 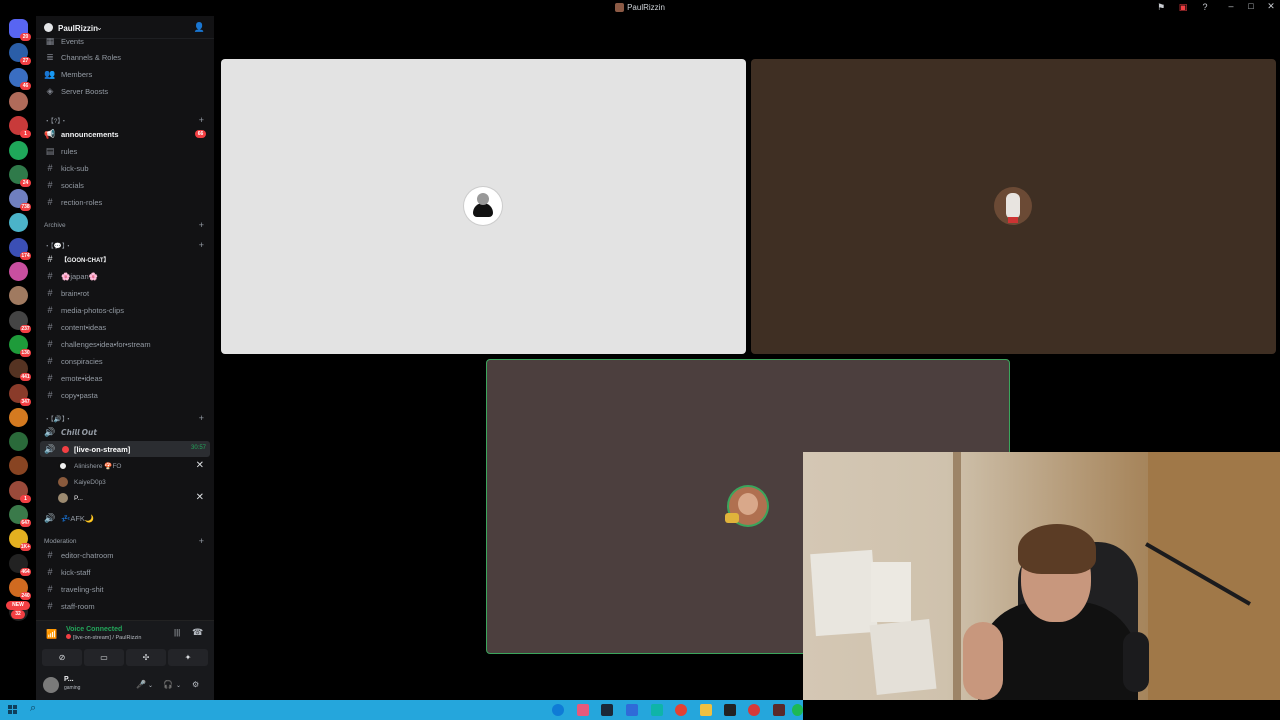 What do you see at coordinates (125, 74) in the screenshot?
I see `sidebar-item-members: 👥 Members` at bounding box center [125, 74].